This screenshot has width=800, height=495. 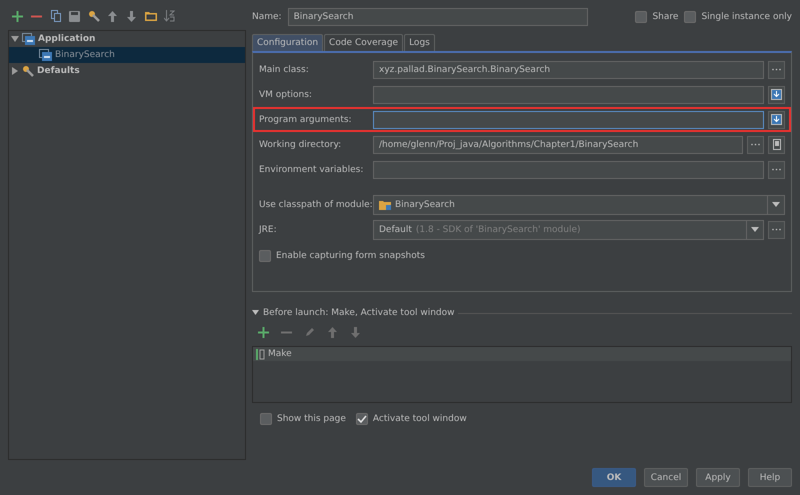 I want to click on ok-button: OK, so click(x=614, y=477).